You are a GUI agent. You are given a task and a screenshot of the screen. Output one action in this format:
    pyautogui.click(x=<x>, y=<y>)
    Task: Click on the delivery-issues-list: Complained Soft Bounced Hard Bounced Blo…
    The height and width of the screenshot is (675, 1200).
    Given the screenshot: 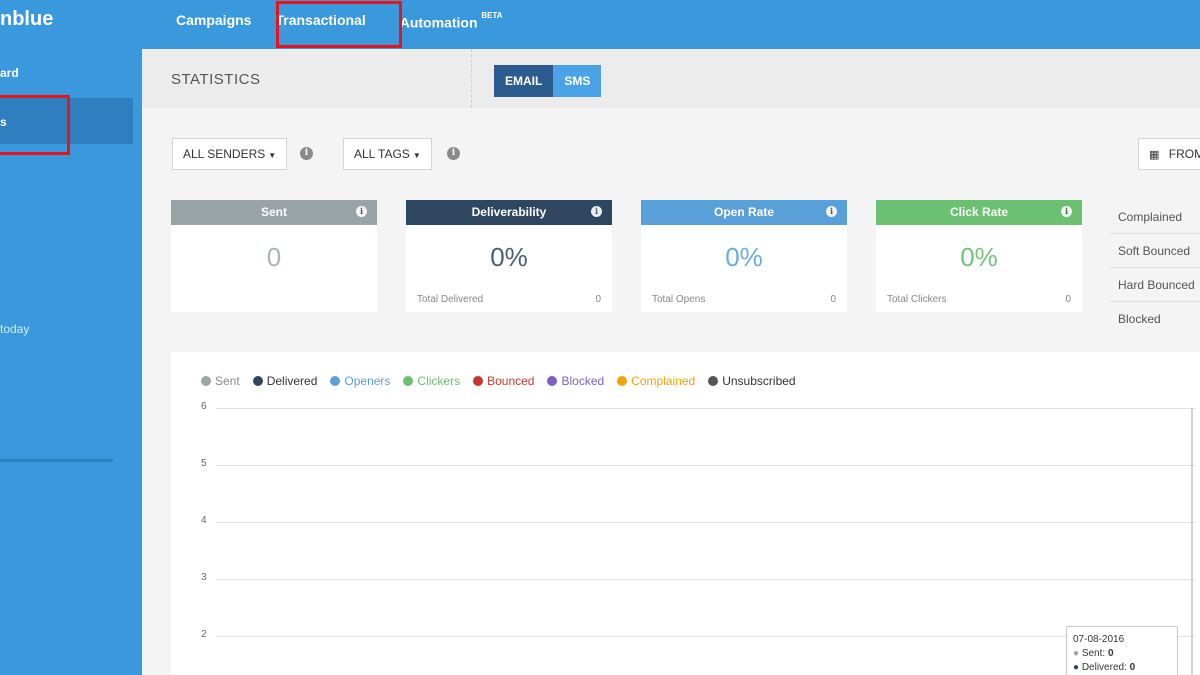 What is the action you would take?
    pyautogui.click(x=1155, y=268)
    